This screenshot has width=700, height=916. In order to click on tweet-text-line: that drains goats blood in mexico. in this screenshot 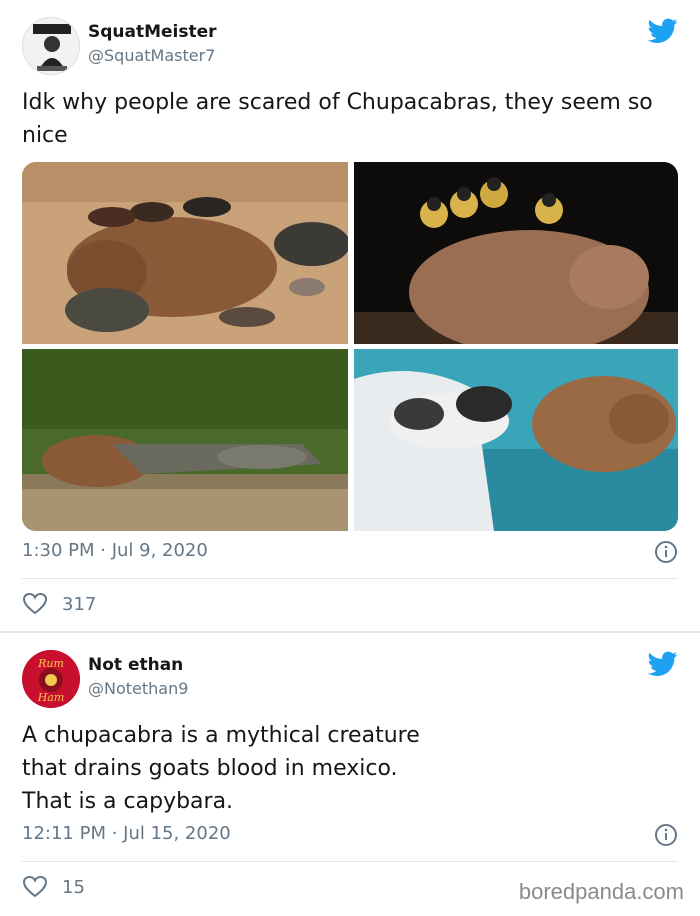, I will do `click(210, 768)`.